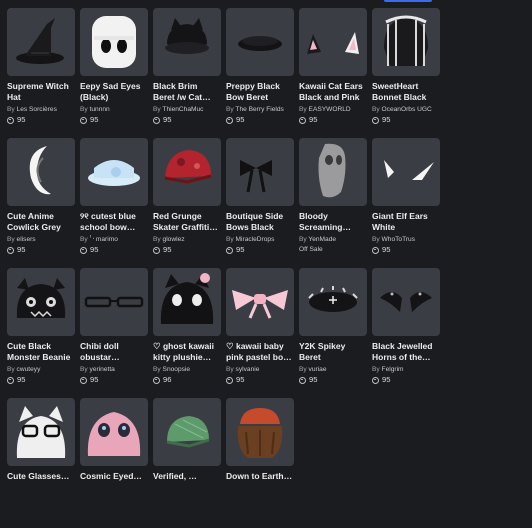 Image resolution: width=532 pixels, height=528 pixels. I want to click on creator-name: ThienChaMuc, so click(182, 109).